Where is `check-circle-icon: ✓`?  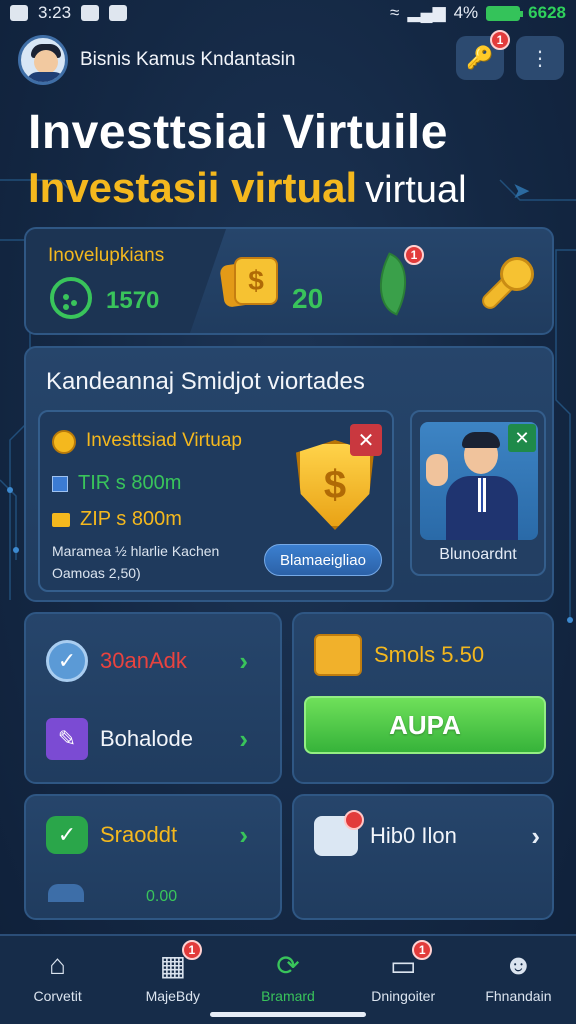
check-circle-icon: ✓ is located at coordinates (67, 661).